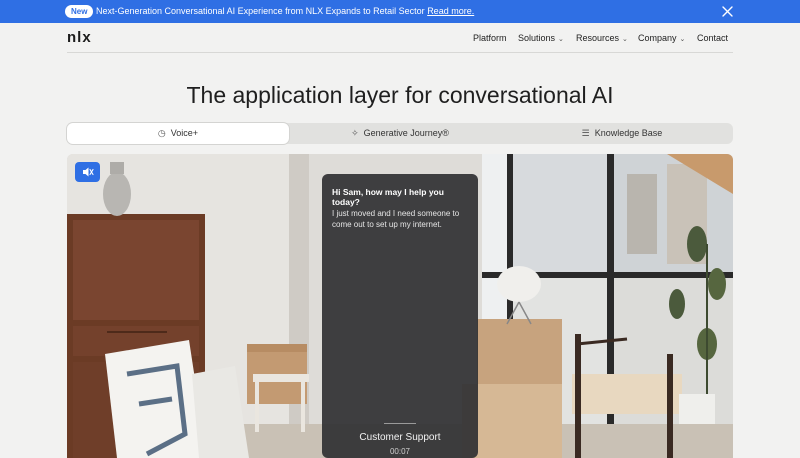 The image size is (800, 458). I want to click on tab-voice-plus: ◷ Voice+, so click(178, 133).